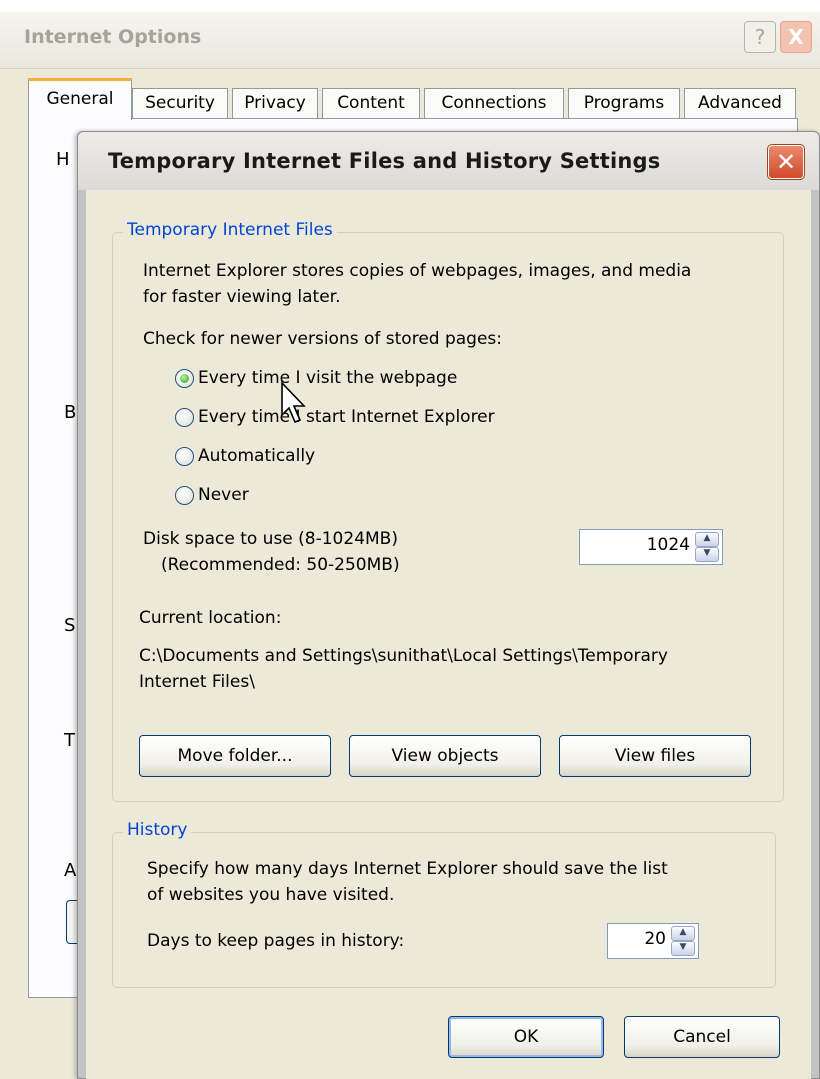 This screenshot has width=820, height=1079. Describe the element at coordinates (796, 37) in the screenshot. I see `close-button: X` at that location.